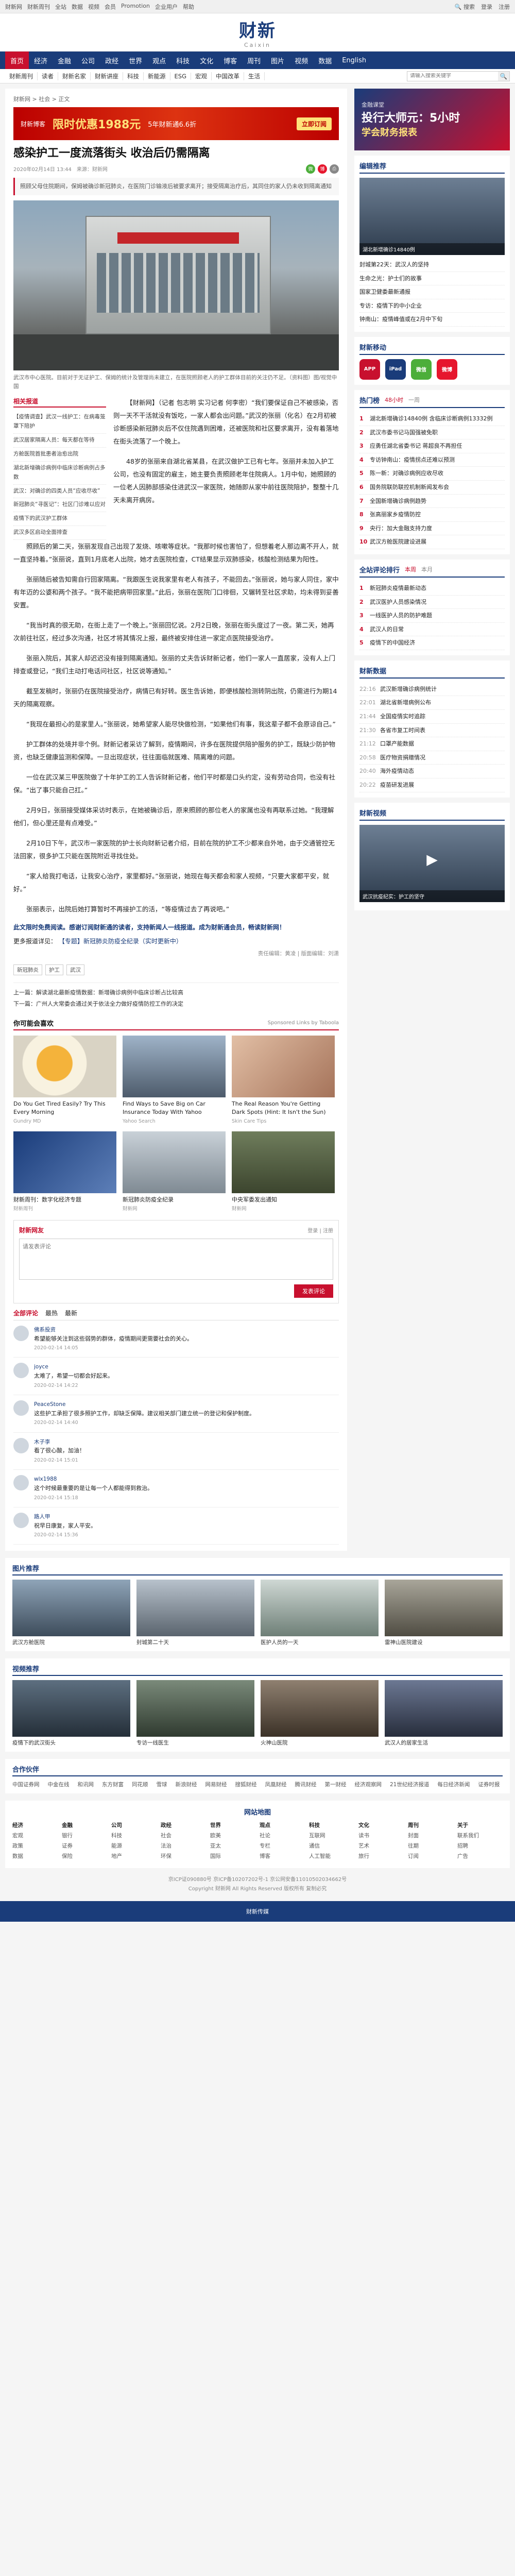  What do you see at coordinates (88, 60) in the screenshot?
I see `nav-item: 公司` at bounding box center [88, 60].